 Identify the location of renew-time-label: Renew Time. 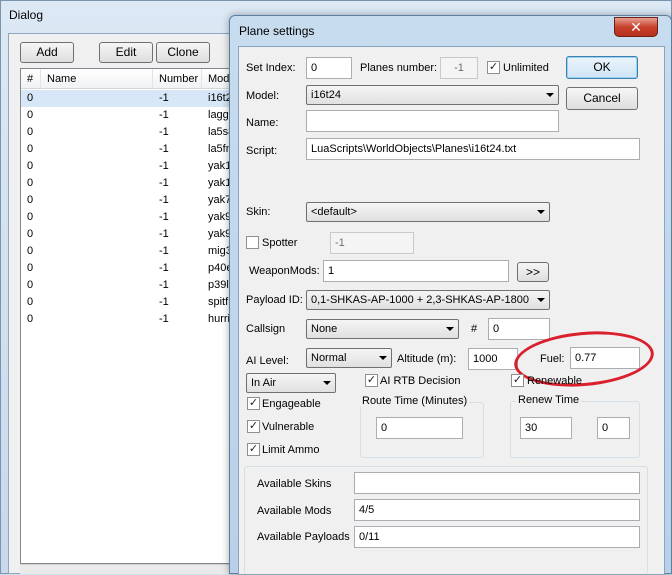
(549, 400).